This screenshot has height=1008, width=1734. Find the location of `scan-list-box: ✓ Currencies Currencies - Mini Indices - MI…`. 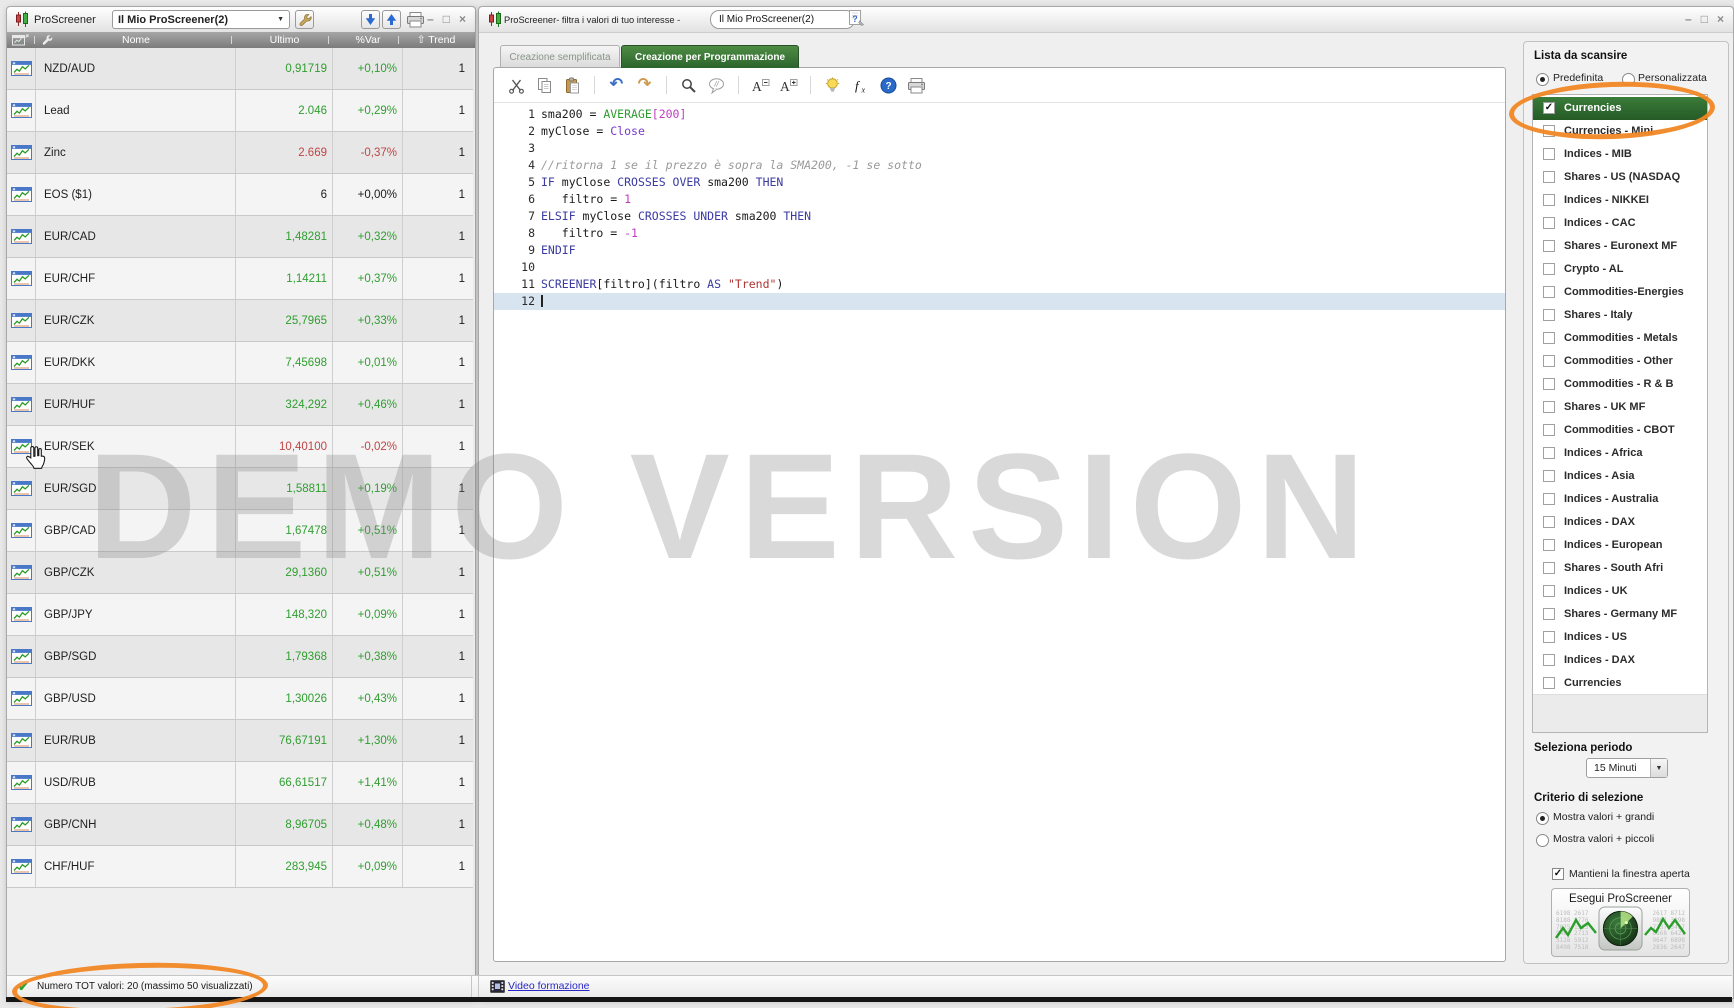

scan-list-box: ✓ Currencies Currencies - Mini Indices - MI… is located at coordinates (1620, 413).